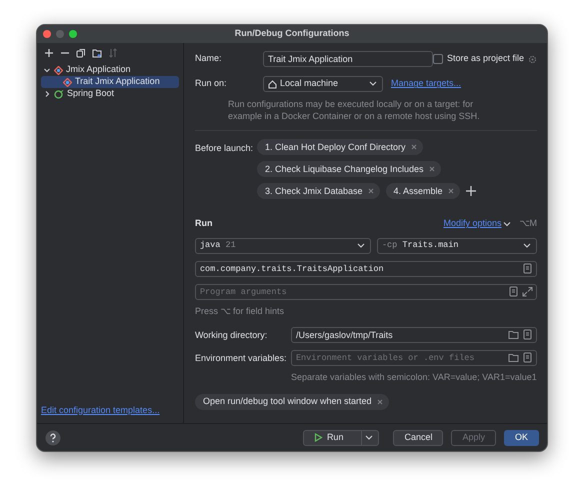  What do you see at coordinates (418, 438) in the screenshot?
I see `dialog-button: Cancel` at bounding box center [418, 438].